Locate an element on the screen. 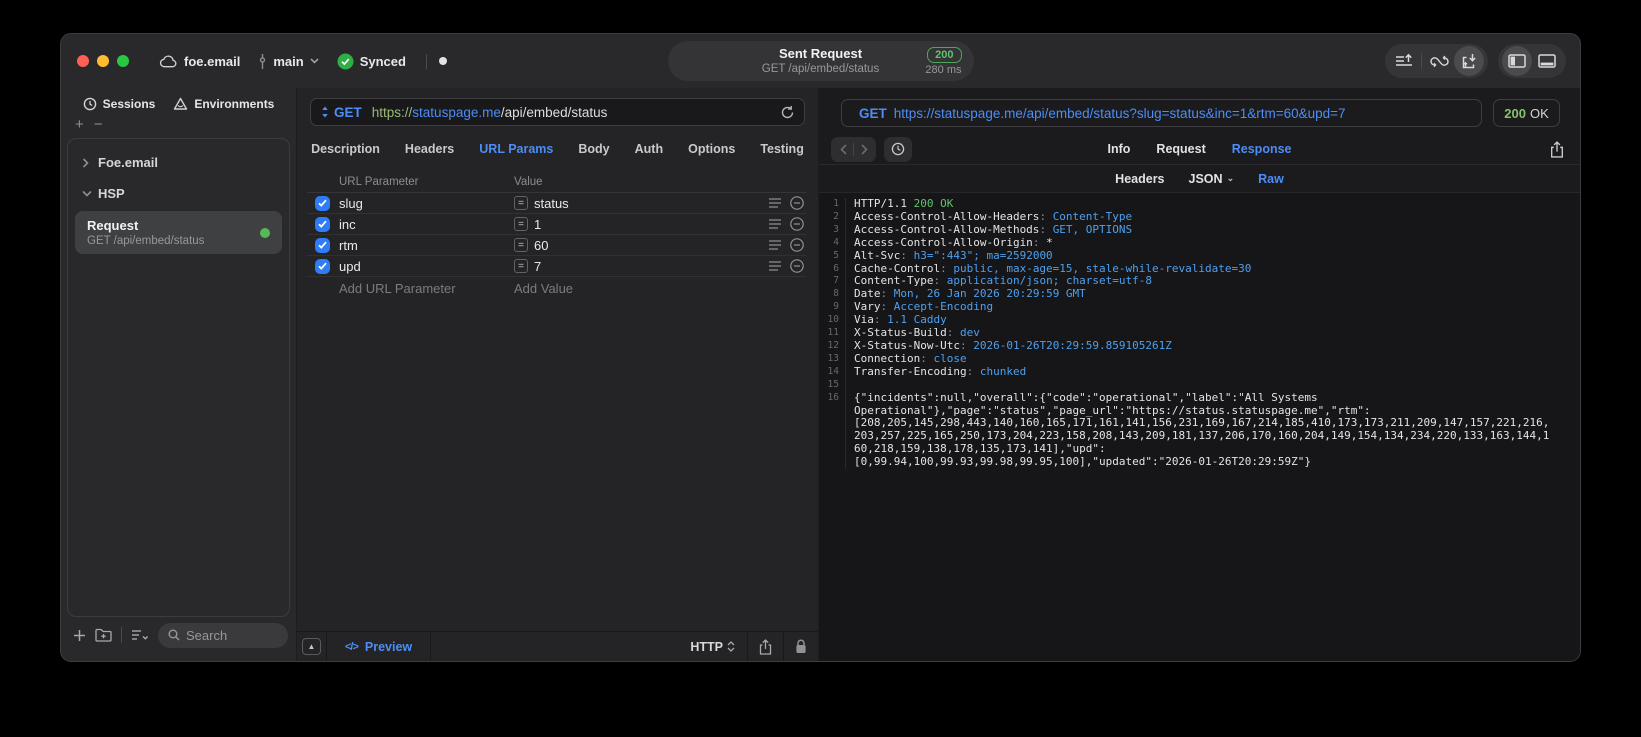 This screenshot has height=737, width=1641. protocol-selector: HTTP is located at coordinates (712, 647).